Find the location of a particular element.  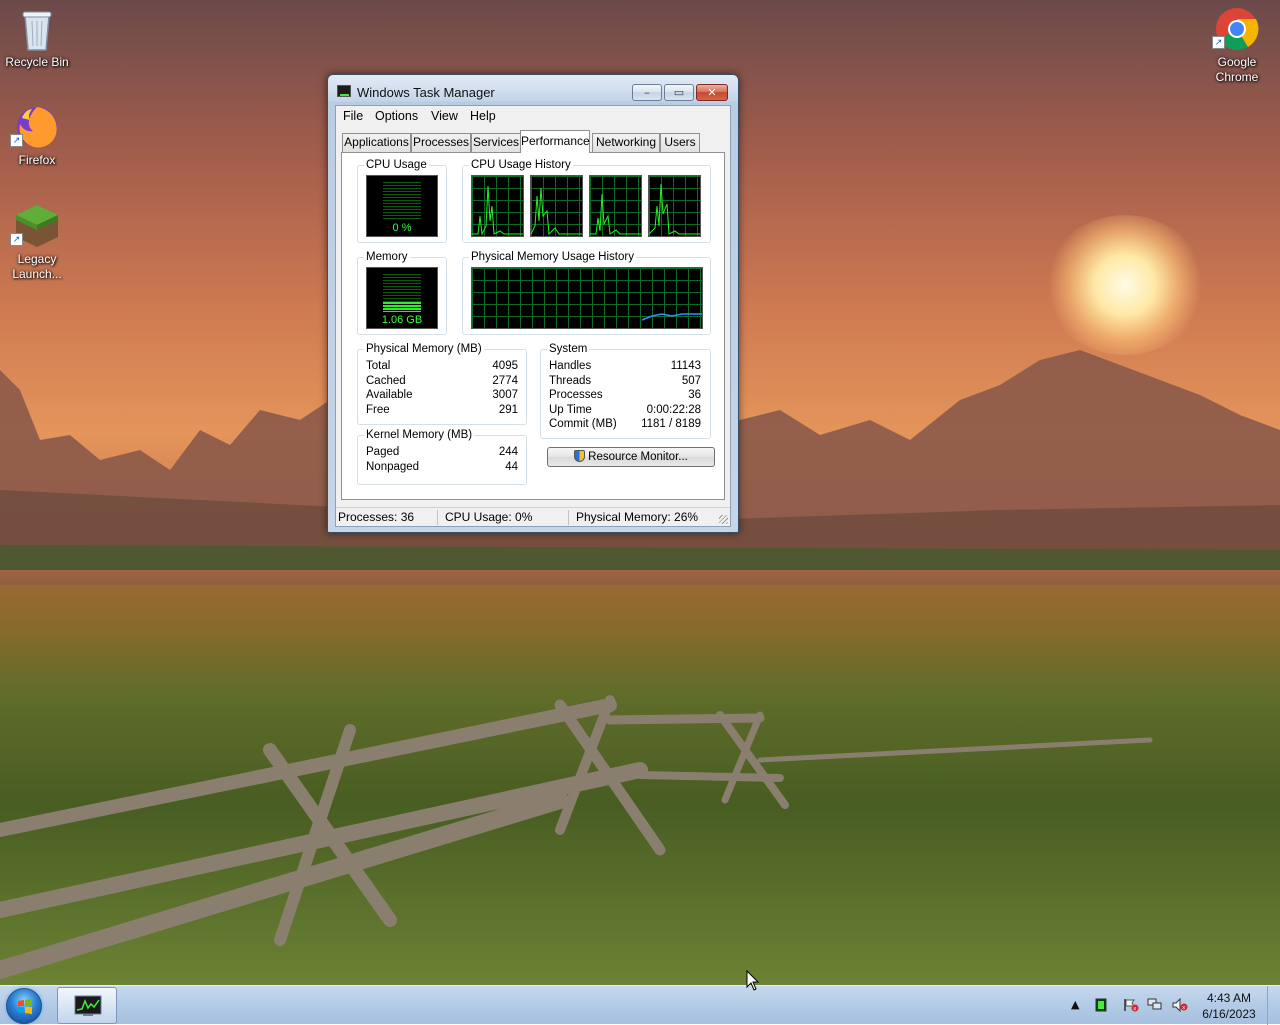

memory-meter-fill is located at coordinates (402, 307).